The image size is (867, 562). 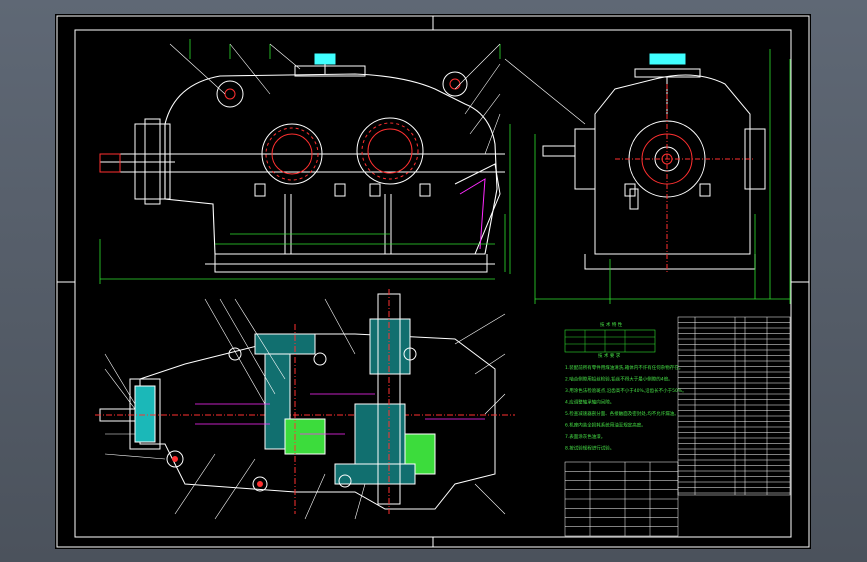 What do you see at coordinates (589, 402) in the screenshot?
I see `tech-requirement-line: 4.应调整轴承轴向间隙。` at bounding box center [589, 402].